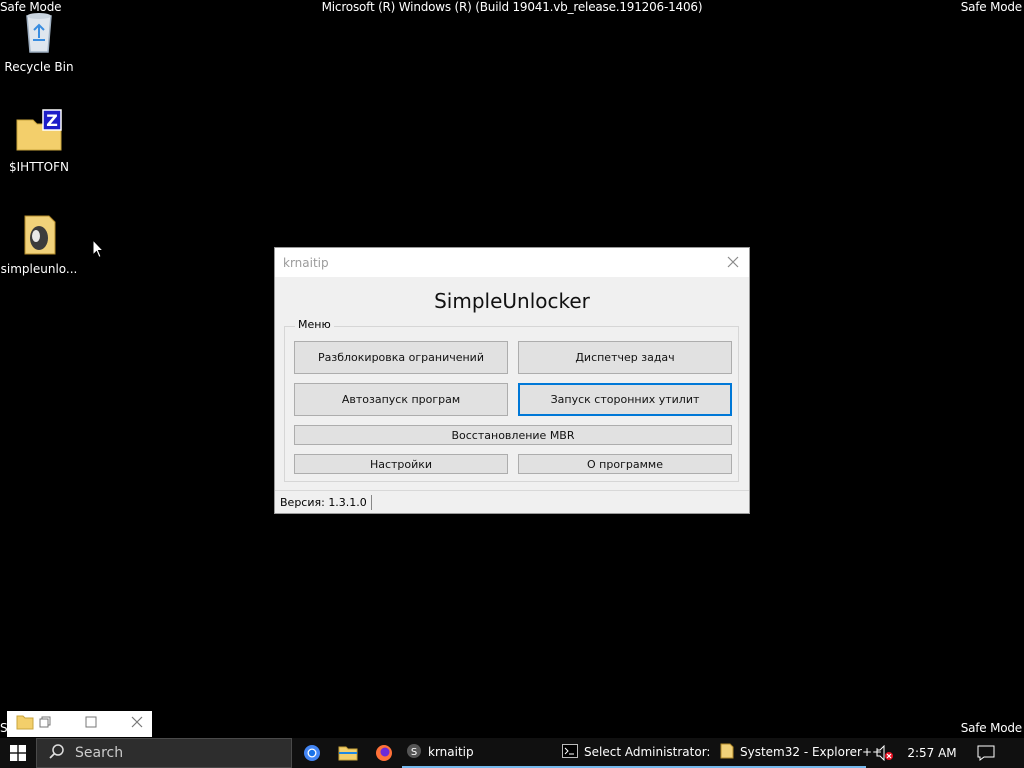 This screenshot has width=1024, height=768. What do you see at coordinates (39, 234) in the screenshot?
I see `archive-file-icon` at bounding box center [39, 234].